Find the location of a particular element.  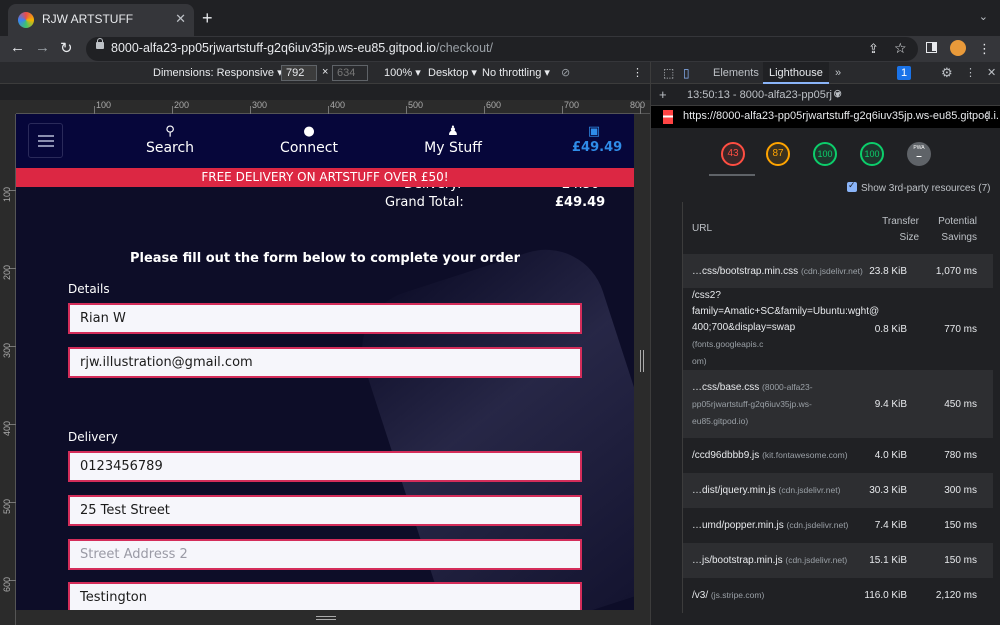

seo-score-gauge: 100 is located at coordinates (872, 154).